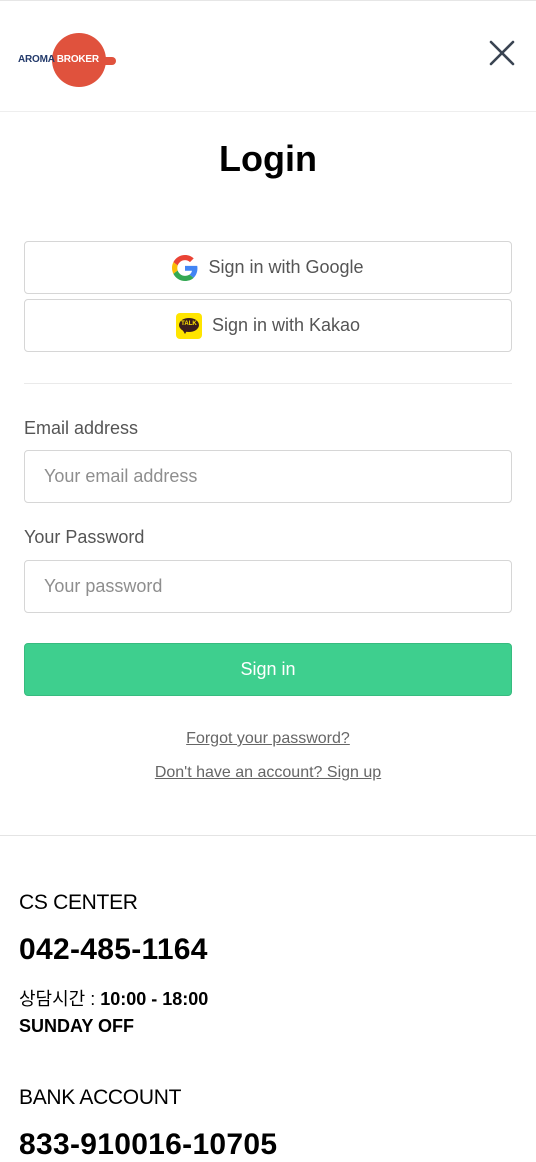  I want to click on header: AROMA BROKER, so click(268, 56).